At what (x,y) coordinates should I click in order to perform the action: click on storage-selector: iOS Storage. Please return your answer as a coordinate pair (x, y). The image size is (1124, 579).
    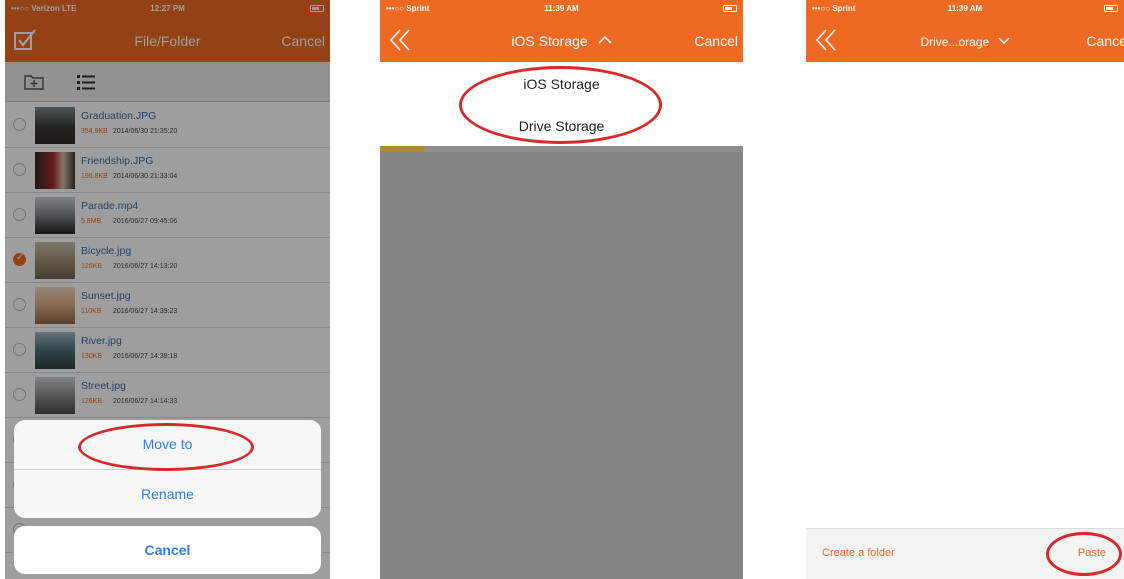
    Looking at the image, I should click on (561, 41).